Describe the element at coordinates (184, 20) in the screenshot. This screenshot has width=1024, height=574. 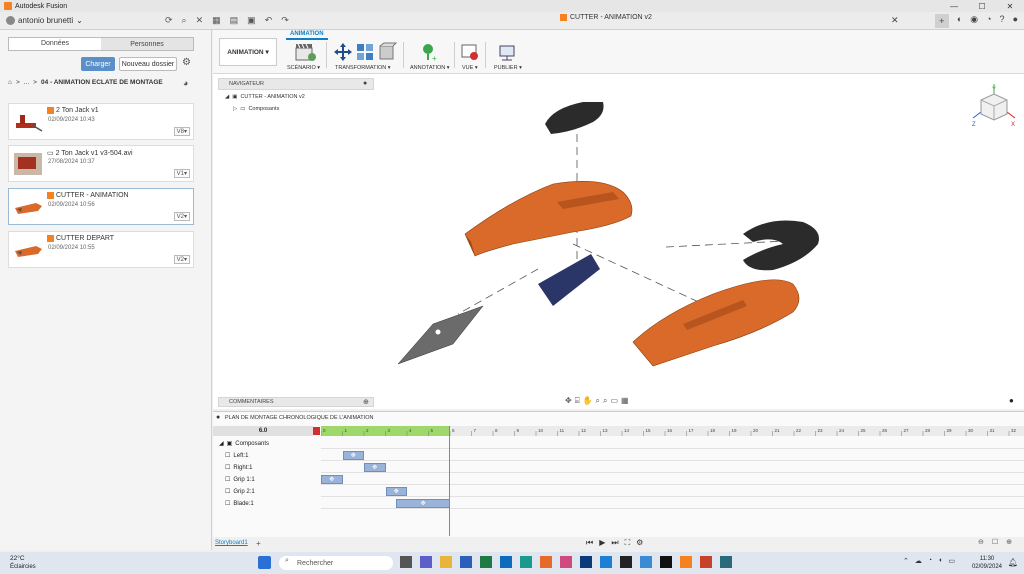
I see `search-icon: ⌕` at that location.